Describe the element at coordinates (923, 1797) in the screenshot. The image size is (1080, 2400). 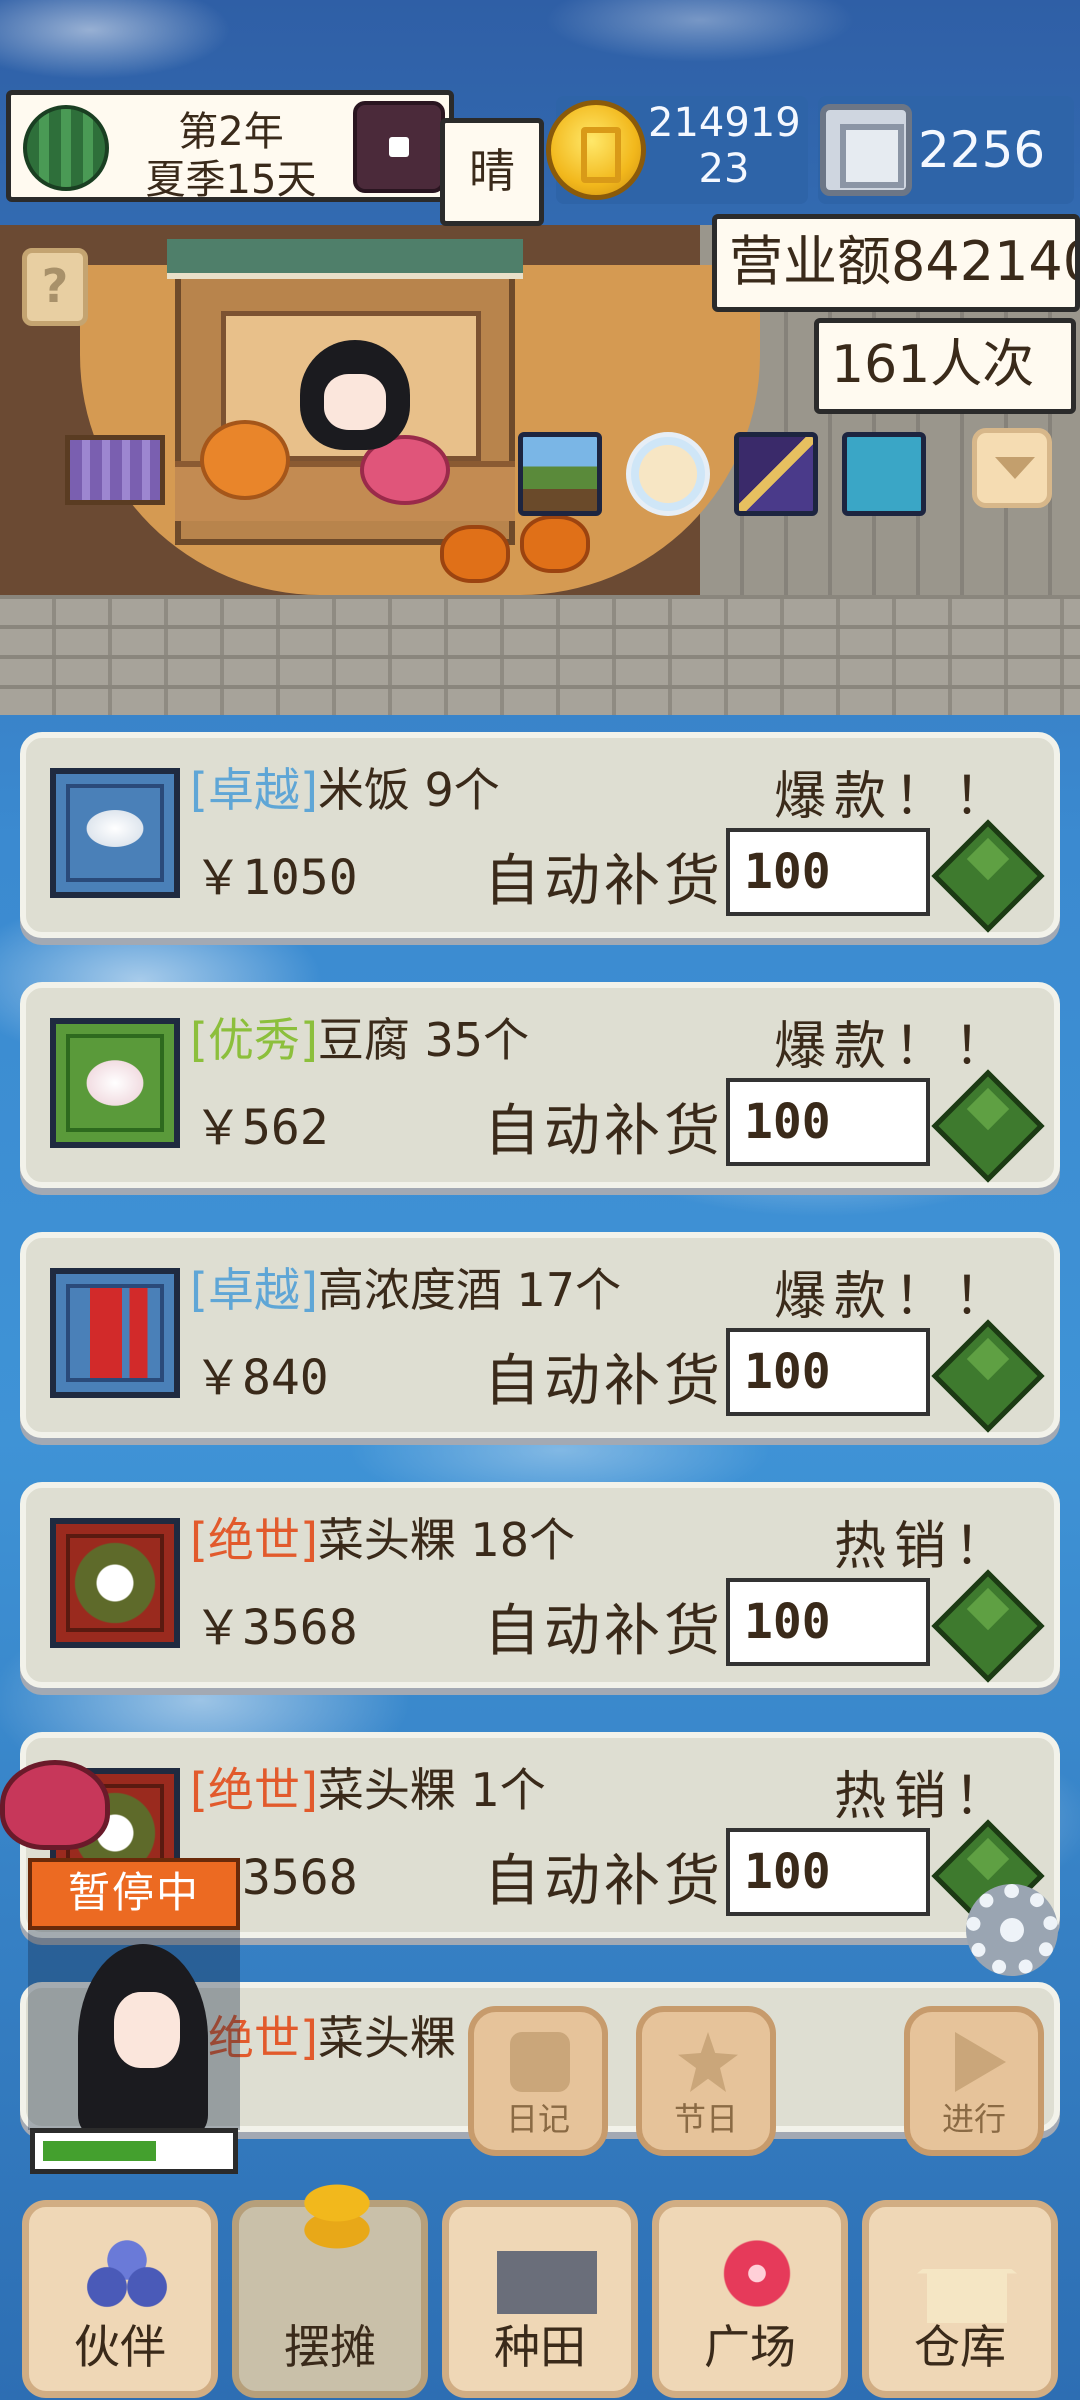
I see `sales-tag: 热销！` at that location.